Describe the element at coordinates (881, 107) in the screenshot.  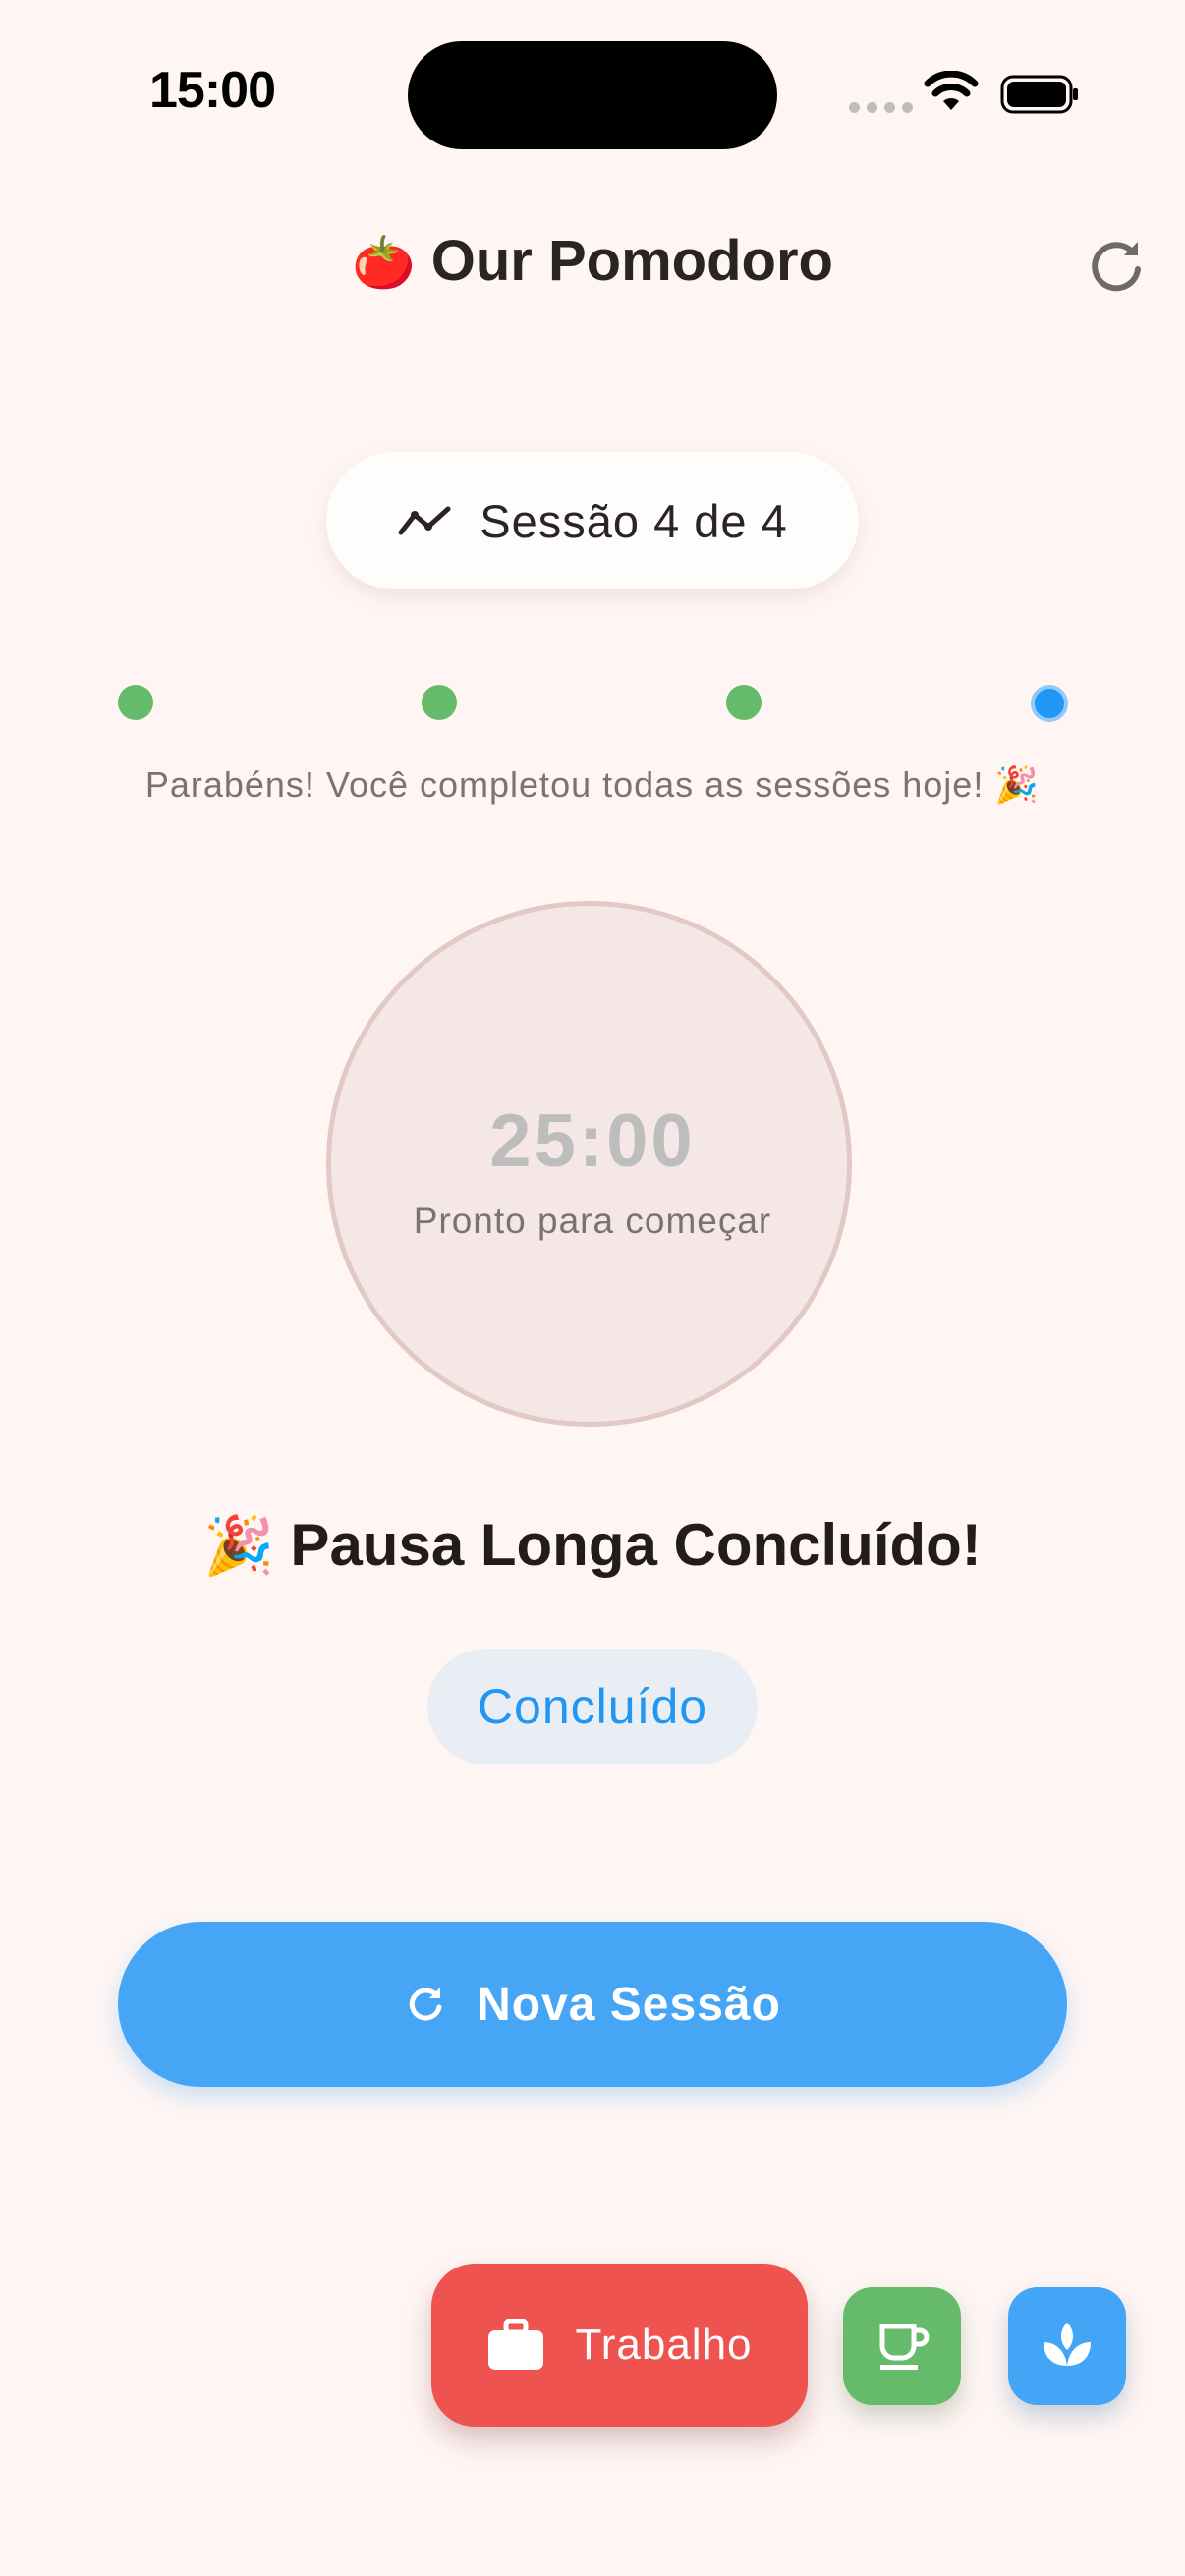
I see `cellular-signal-icon` at that location.